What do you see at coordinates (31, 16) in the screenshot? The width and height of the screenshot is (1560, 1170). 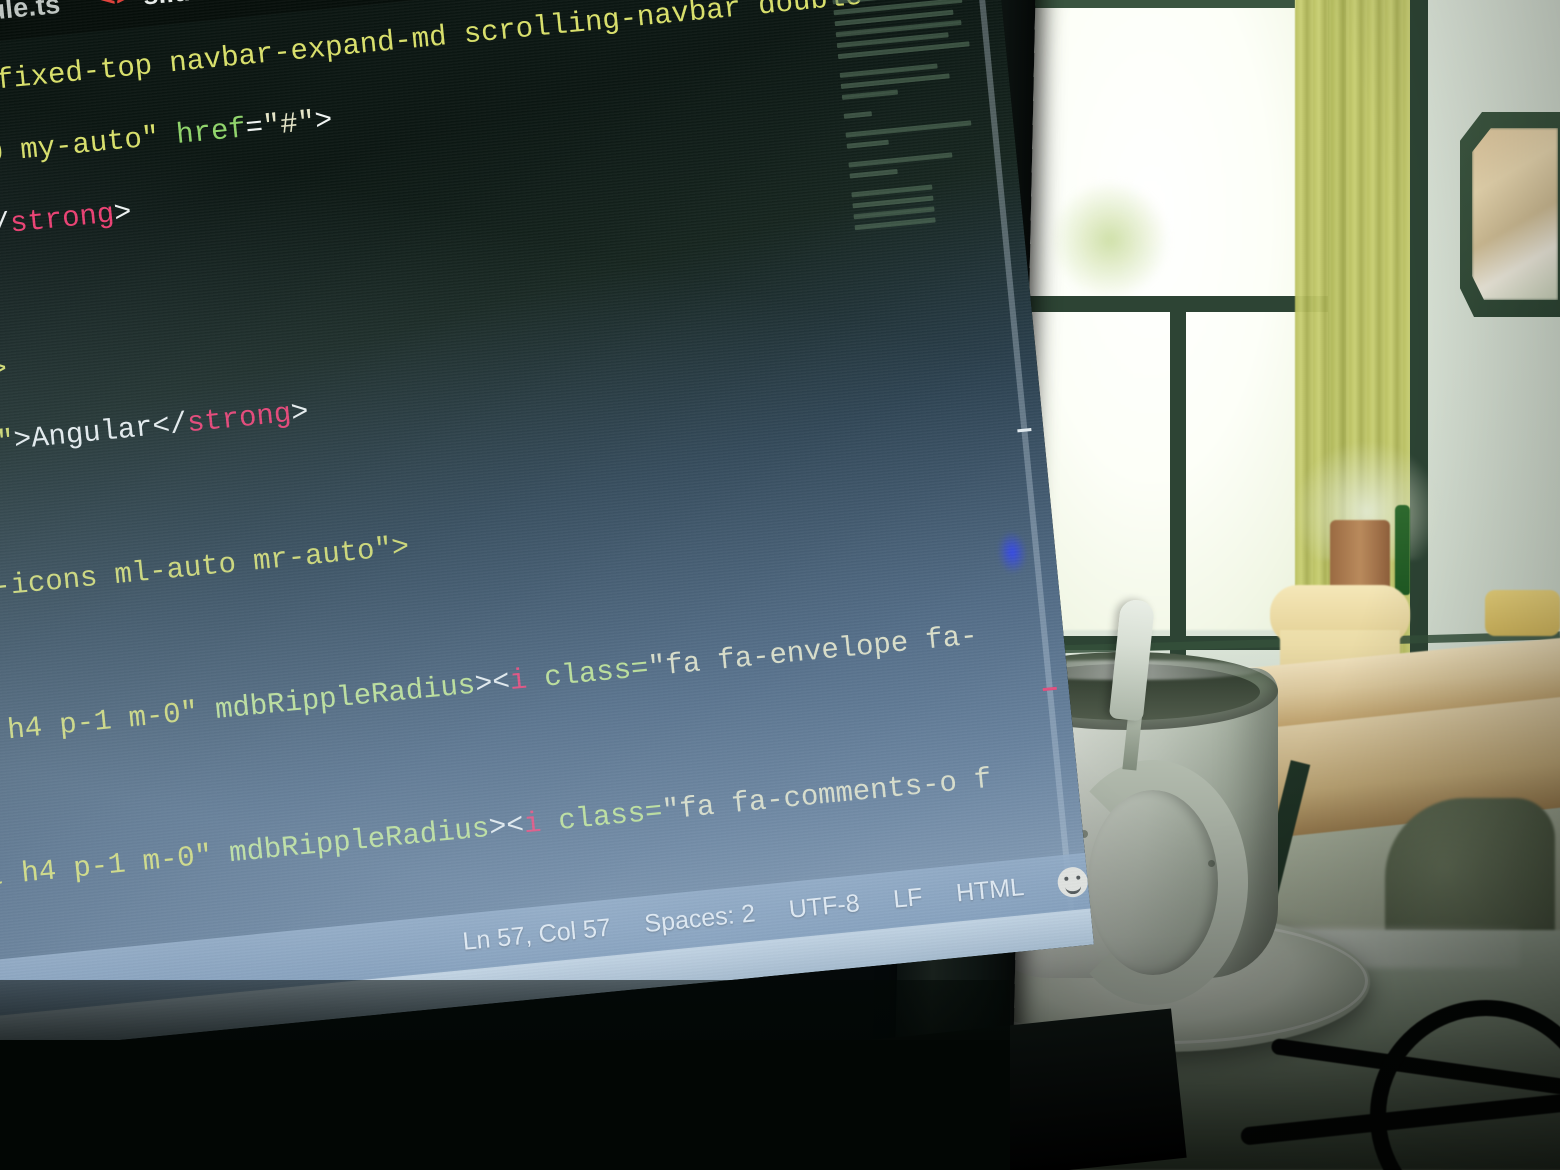 I see `tab-module-ts-label: .module.ts` at bounding box center [31, 16].